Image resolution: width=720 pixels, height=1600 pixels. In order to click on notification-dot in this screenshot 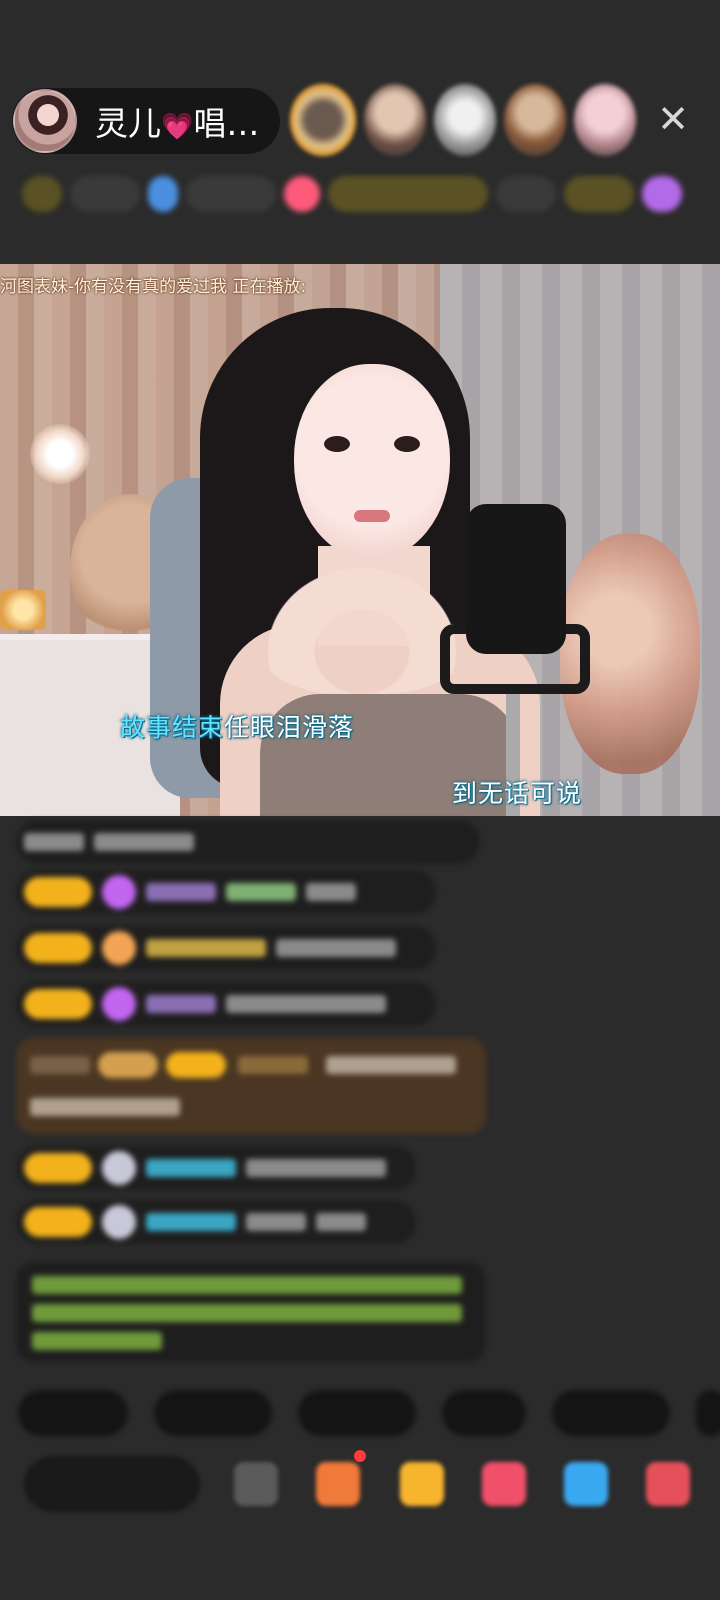, I will do `click(360, 1456)`.